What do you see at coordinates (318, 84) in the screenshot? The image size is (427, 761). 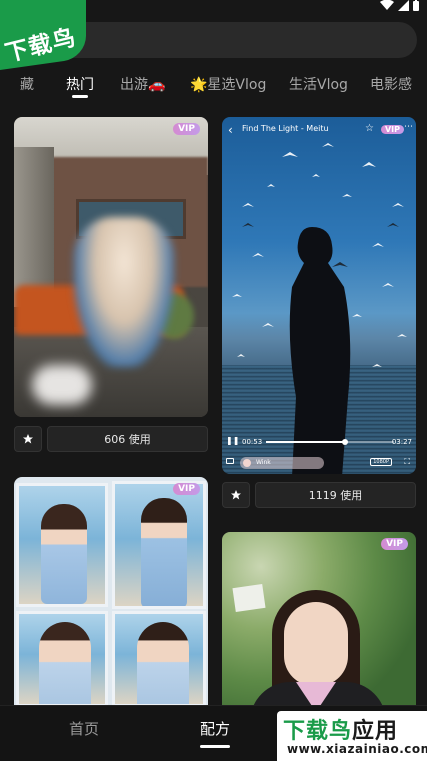 I see `tab-life-vlog: 生活Vlog` at bounding box center [318, 84].